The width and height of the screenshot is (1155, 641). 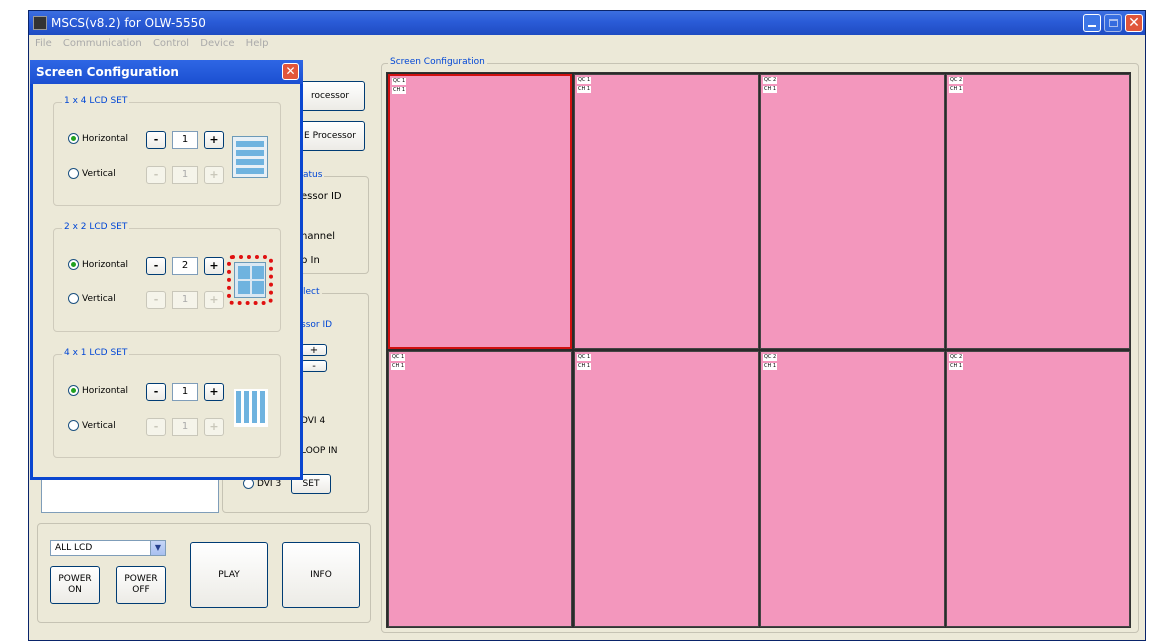 What do you see at coordinates (157, 548) in the screenshot?
I see `chevron-down-icon: ▼` at bounding box center [157, 548].